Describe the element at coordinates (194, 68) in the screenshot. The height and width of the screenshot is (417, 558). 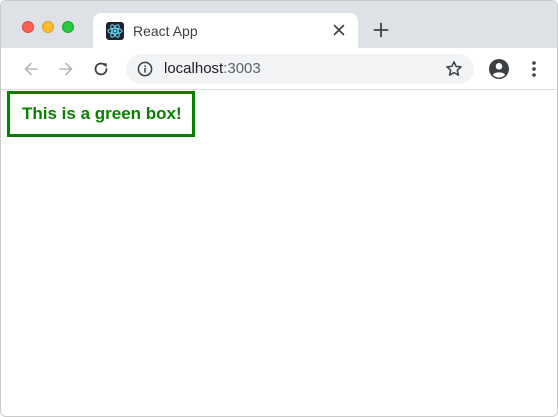
I see `url-host: localhost` at that location.